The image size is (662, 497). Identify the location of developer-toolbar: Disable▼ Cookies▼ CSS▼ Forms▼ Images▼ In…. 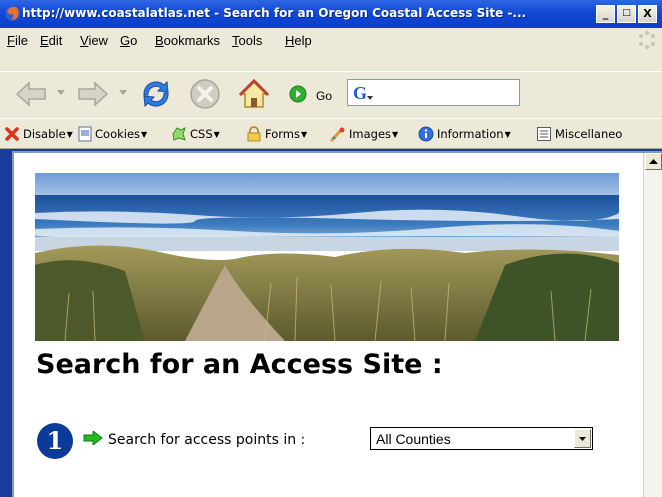
(331, 133).